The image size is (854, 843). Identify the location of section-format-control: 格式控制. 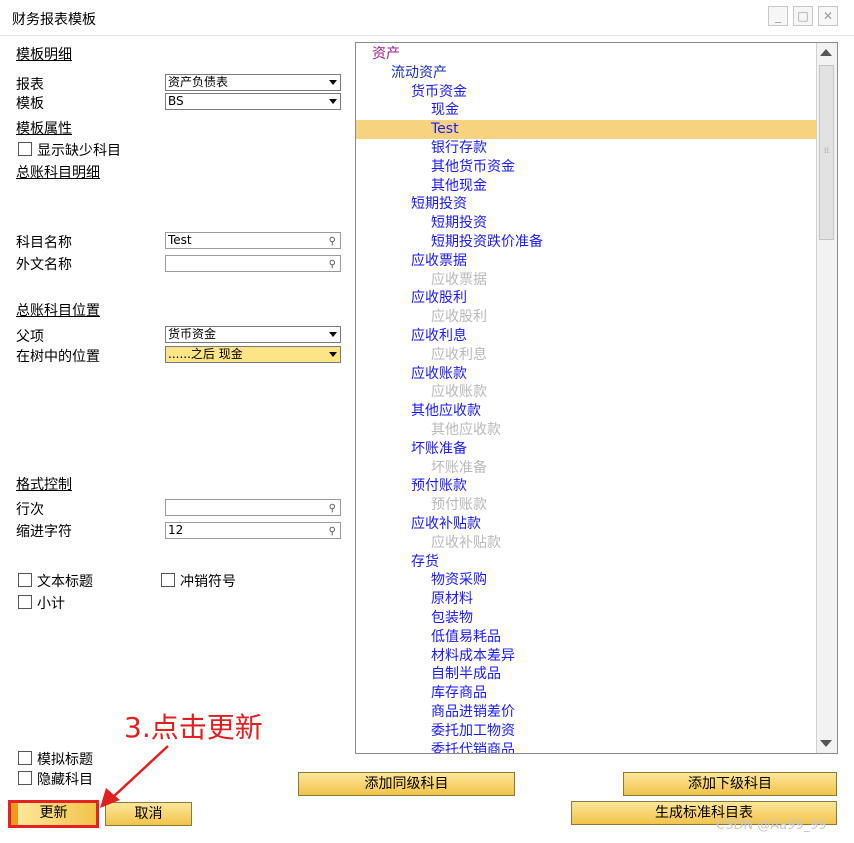
(44, 485).